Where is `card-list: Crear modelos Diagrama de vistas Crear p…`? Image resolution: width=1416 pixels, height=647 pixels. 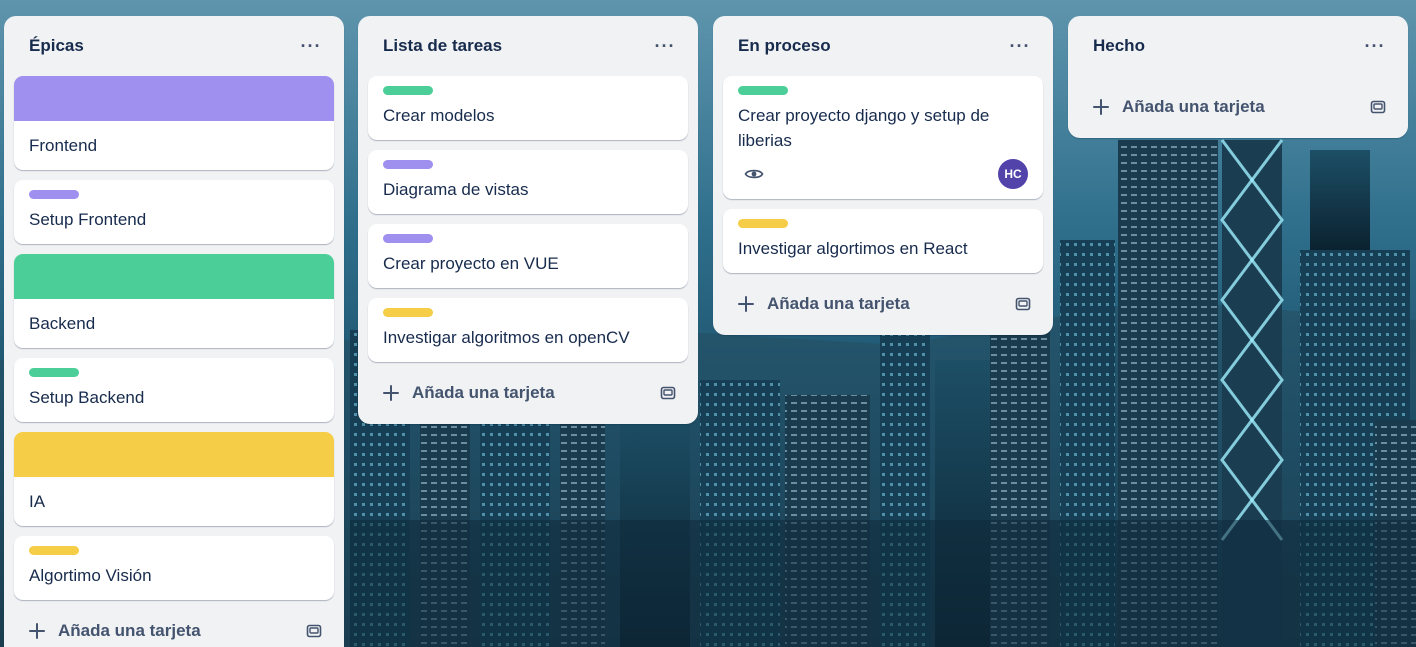
card-list: Crear modelos Diagrama de vistas Crear p… is located at coordinates (528, 219).